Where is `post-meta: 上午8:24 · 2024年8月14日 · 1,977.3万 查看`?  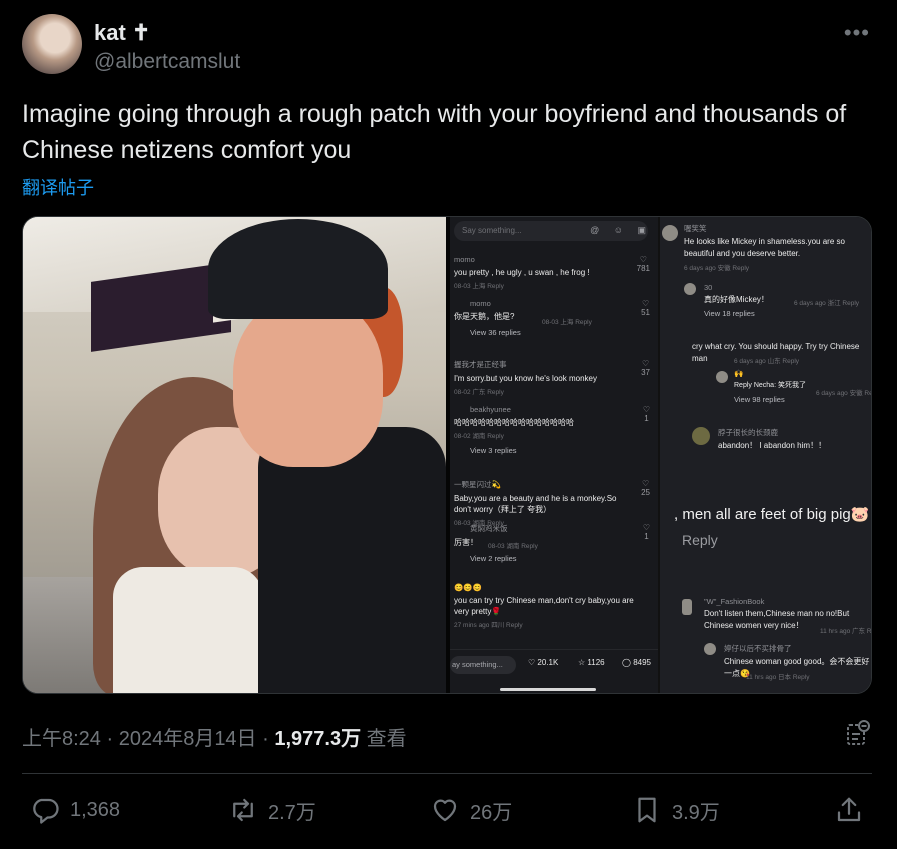 post-meta: 上午8:24 · 2024年8月14日 · 1,977.3万 查看 is located at coordinates (214, 736).